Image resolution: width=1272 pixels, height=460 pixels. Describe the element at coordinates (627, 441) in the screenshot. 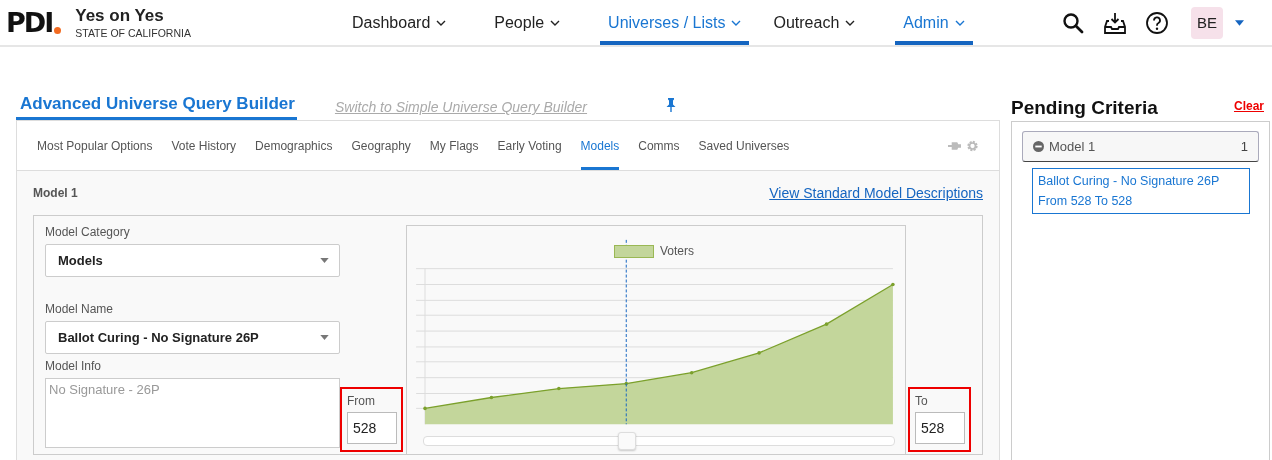

I see `slider-handle` at that location.